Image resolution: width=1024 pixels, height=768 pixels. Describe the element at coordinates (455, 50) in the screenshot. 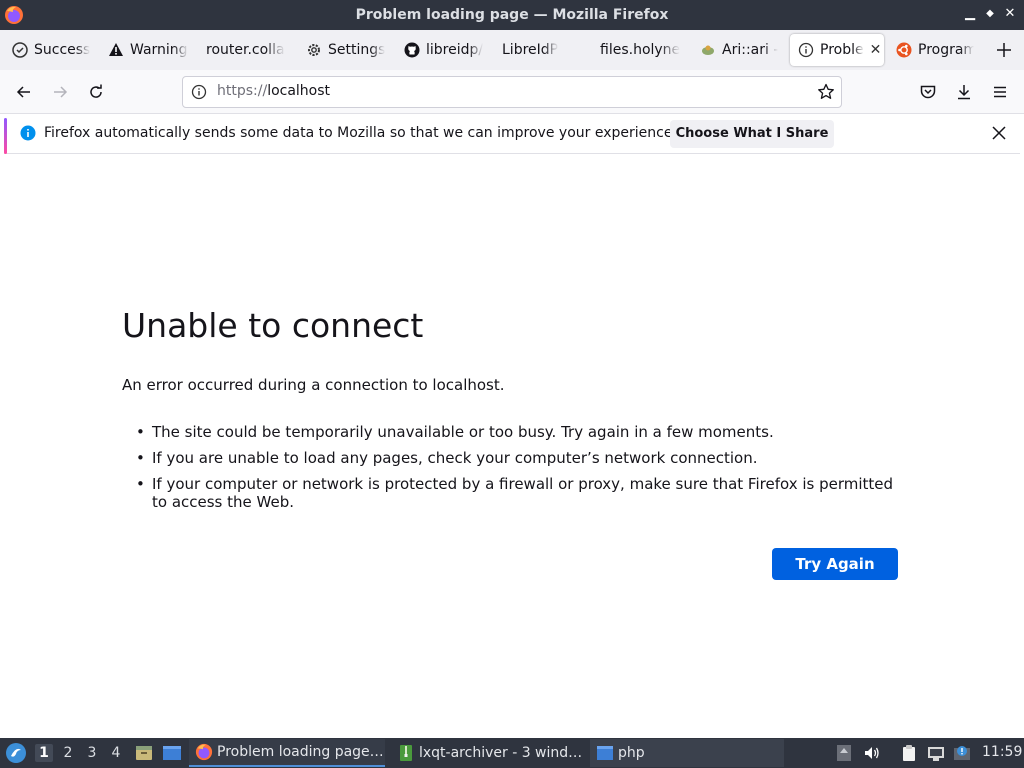

I see `tab-label: libreidp/` at that location.